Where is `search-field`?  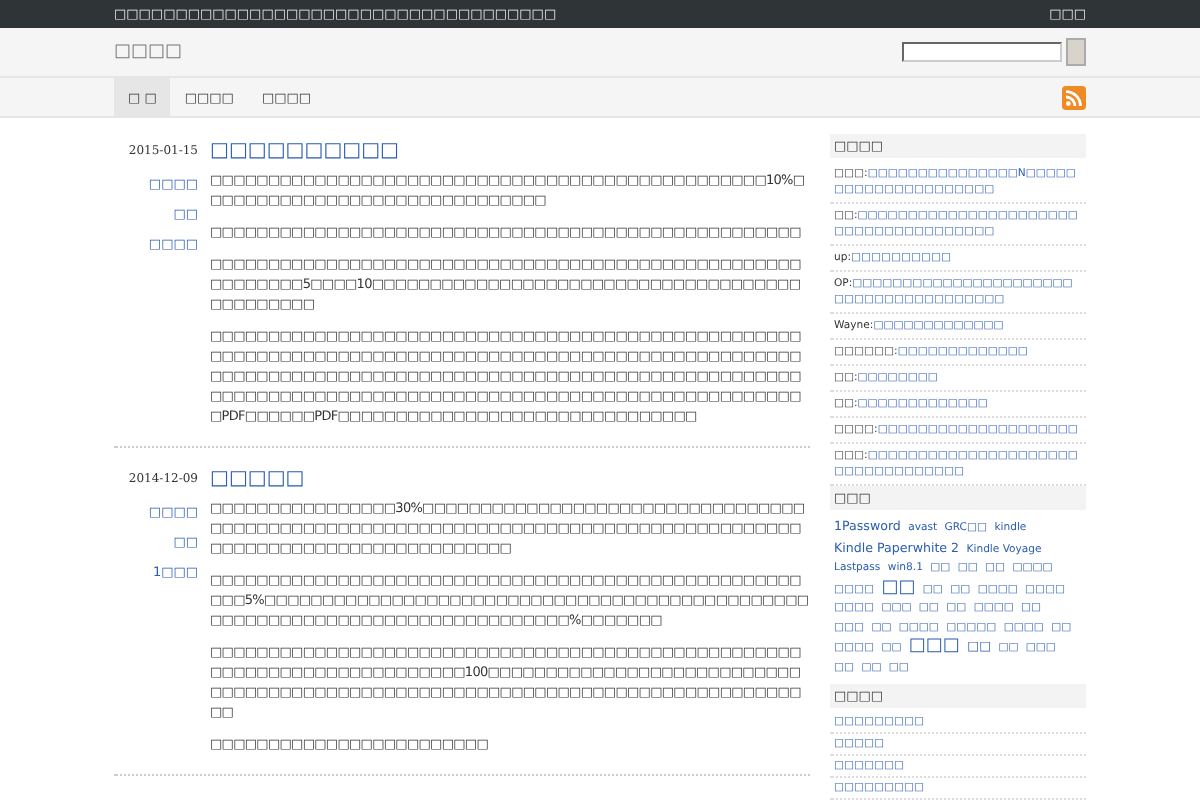
search-field is located at coordinates (982, 52).